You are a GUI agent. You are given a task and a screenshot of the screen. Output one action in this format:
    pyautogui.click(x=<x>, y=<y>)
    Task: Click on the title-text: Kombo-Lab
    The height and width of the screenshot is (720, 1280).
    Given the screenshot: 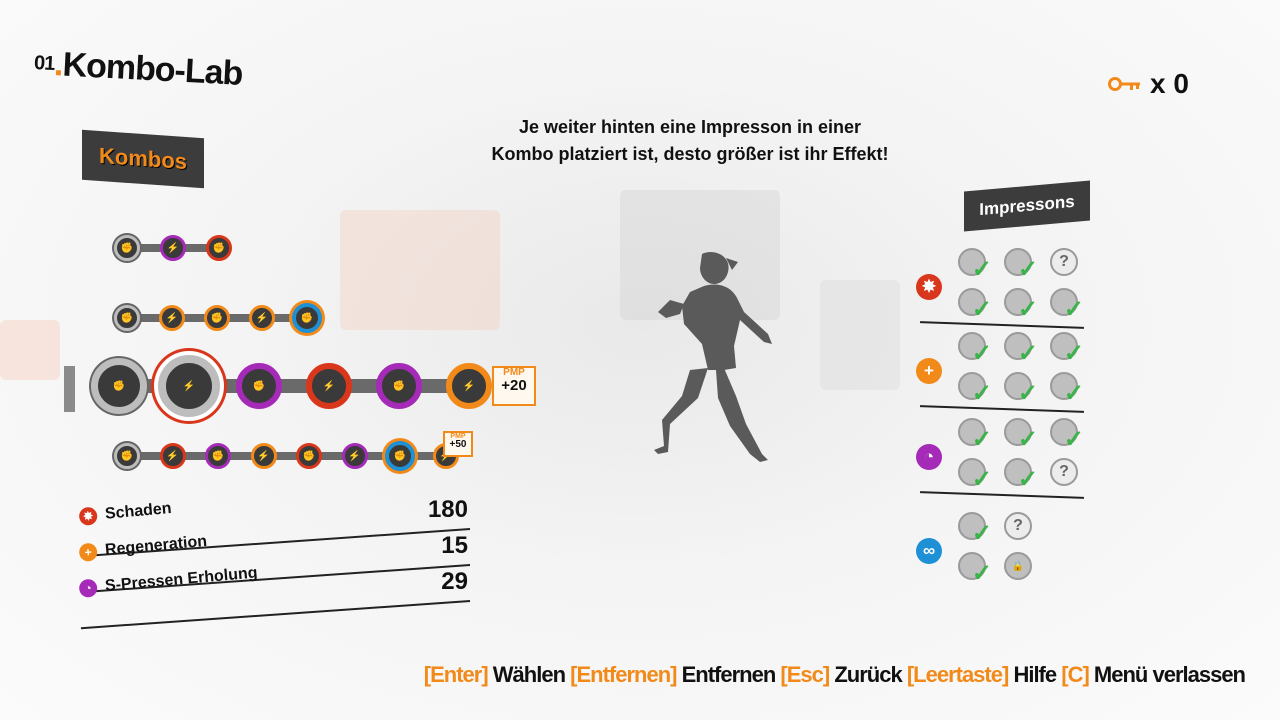 What is the action you would take?
    pyautogui.click(x=152, y=69)
    